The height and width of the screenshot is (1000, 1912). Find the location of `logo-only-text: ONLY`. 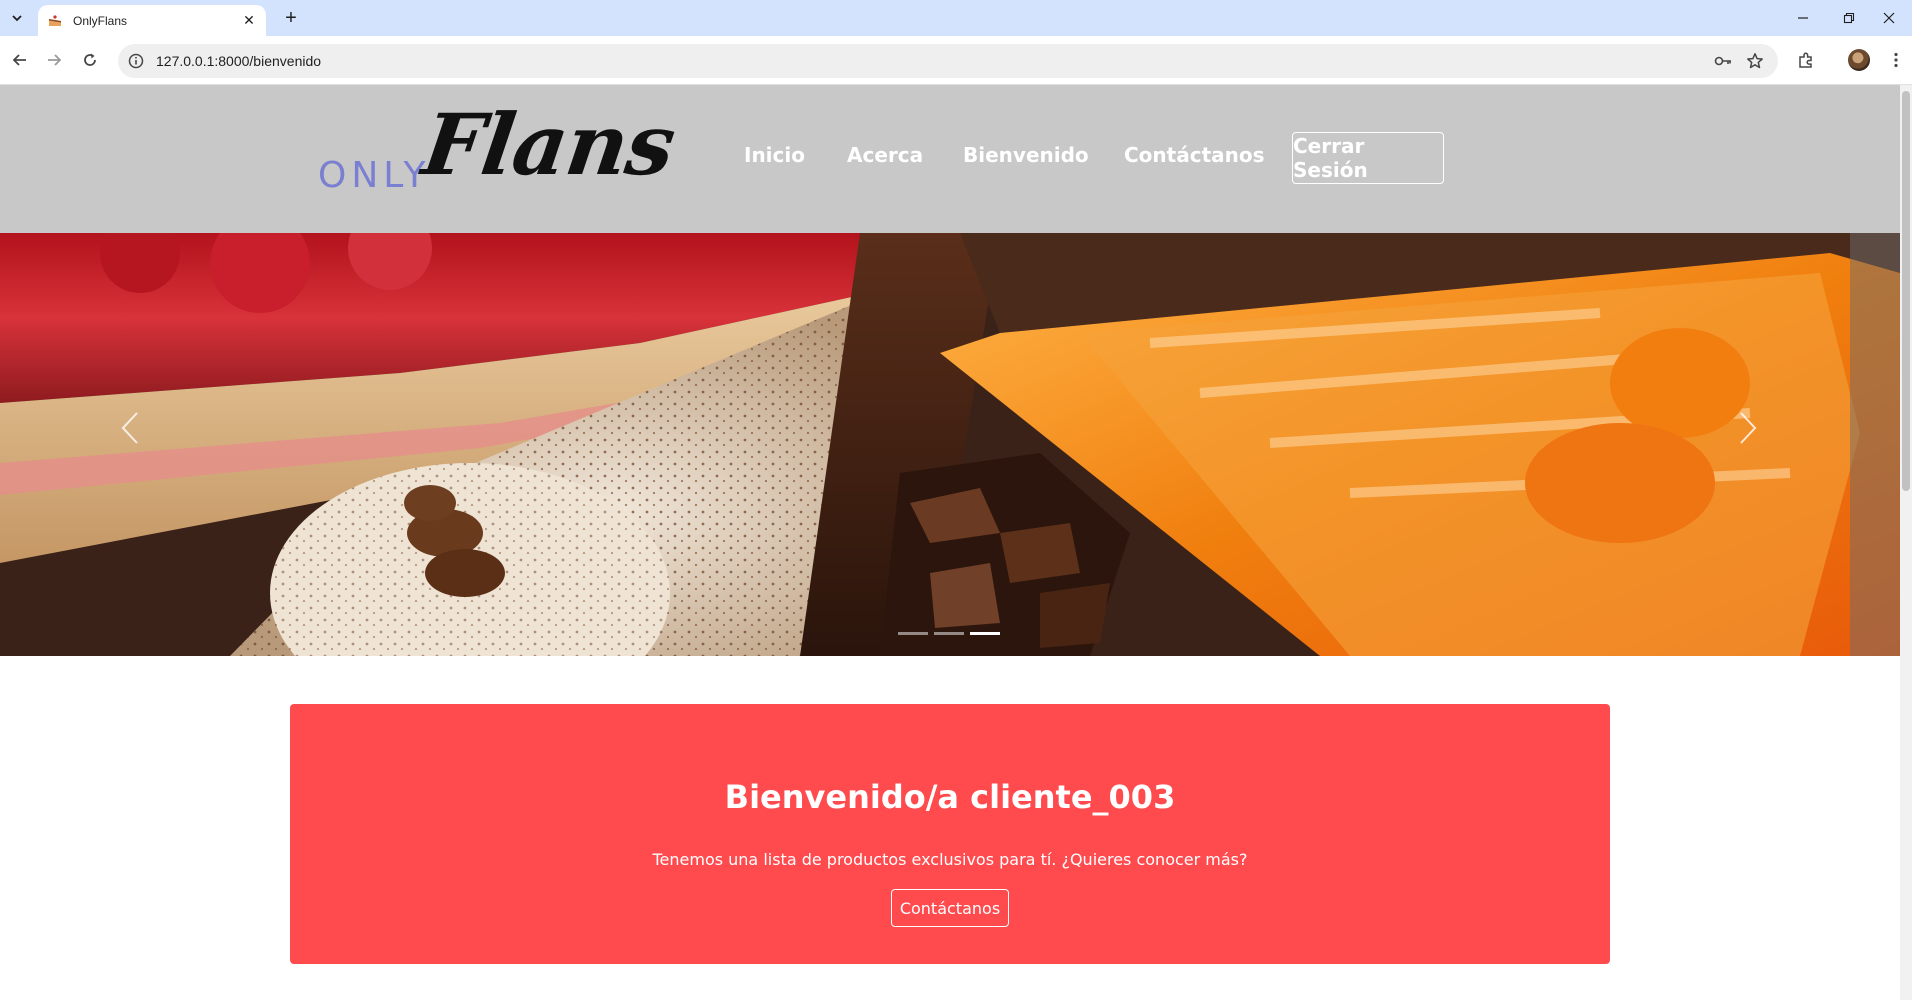

logo-only-text: ONLY is located at coordinates (374, 175).